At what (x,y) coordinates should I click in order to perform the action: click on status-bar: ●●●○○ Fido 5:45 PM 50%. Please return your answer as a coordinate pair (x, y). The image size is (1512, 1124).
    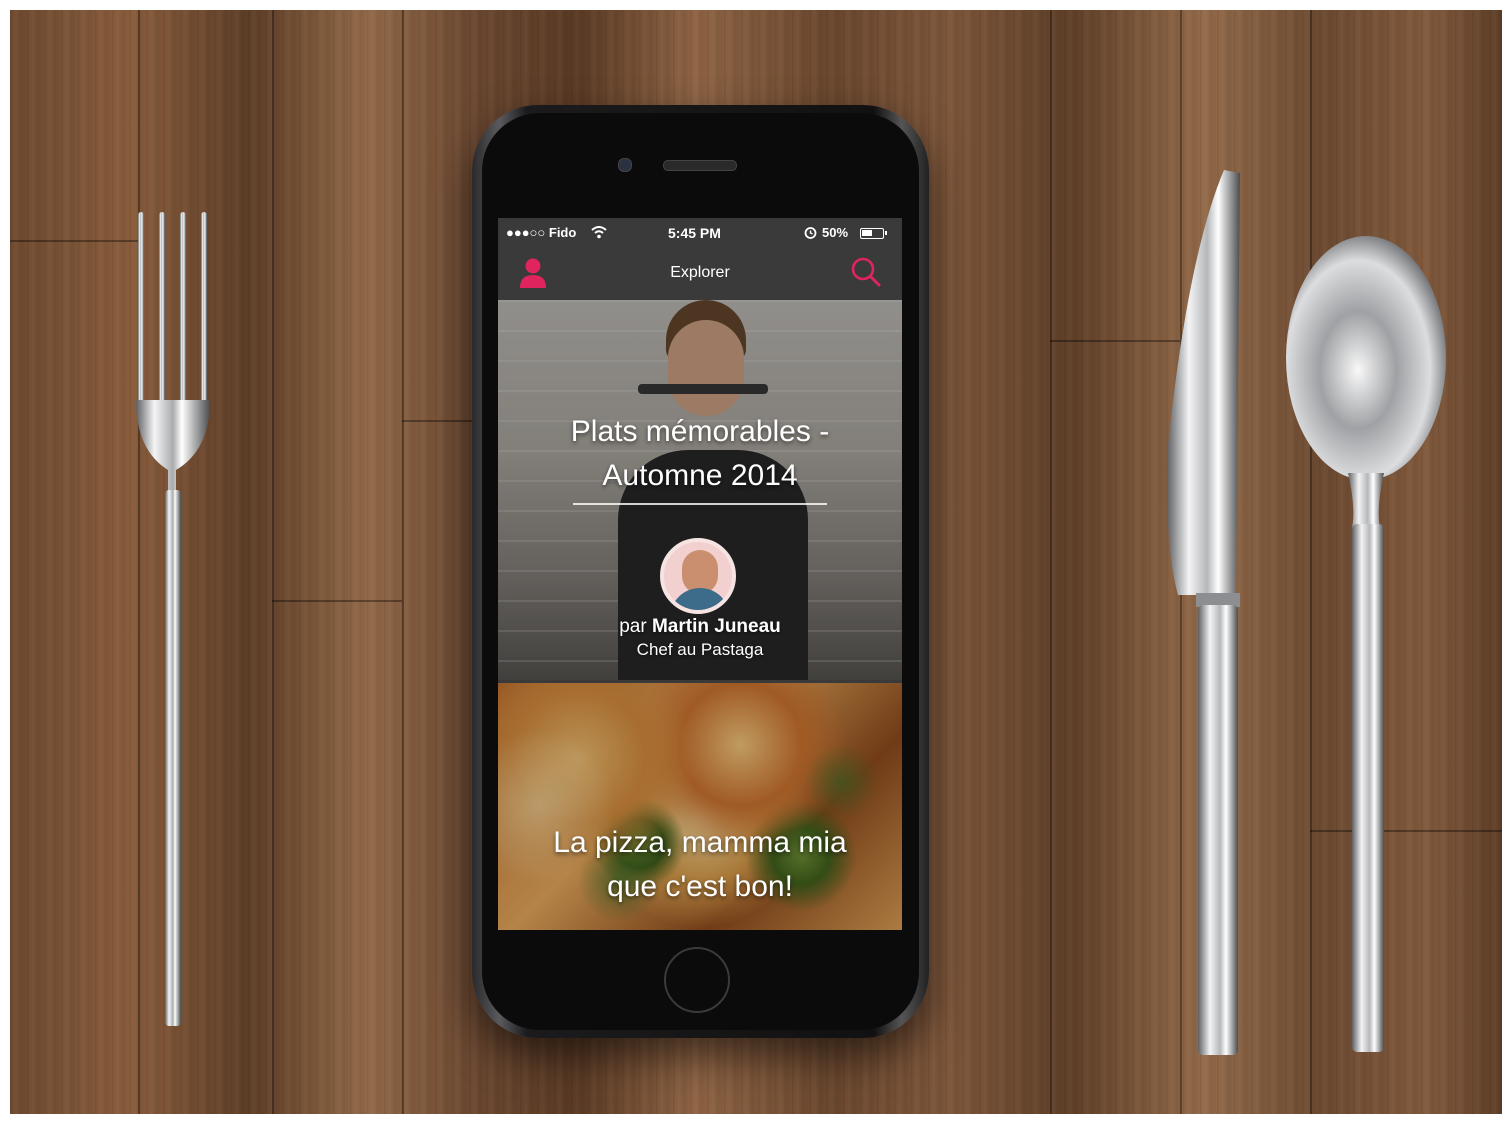
    Looking at the image, I should click on (700, 233).